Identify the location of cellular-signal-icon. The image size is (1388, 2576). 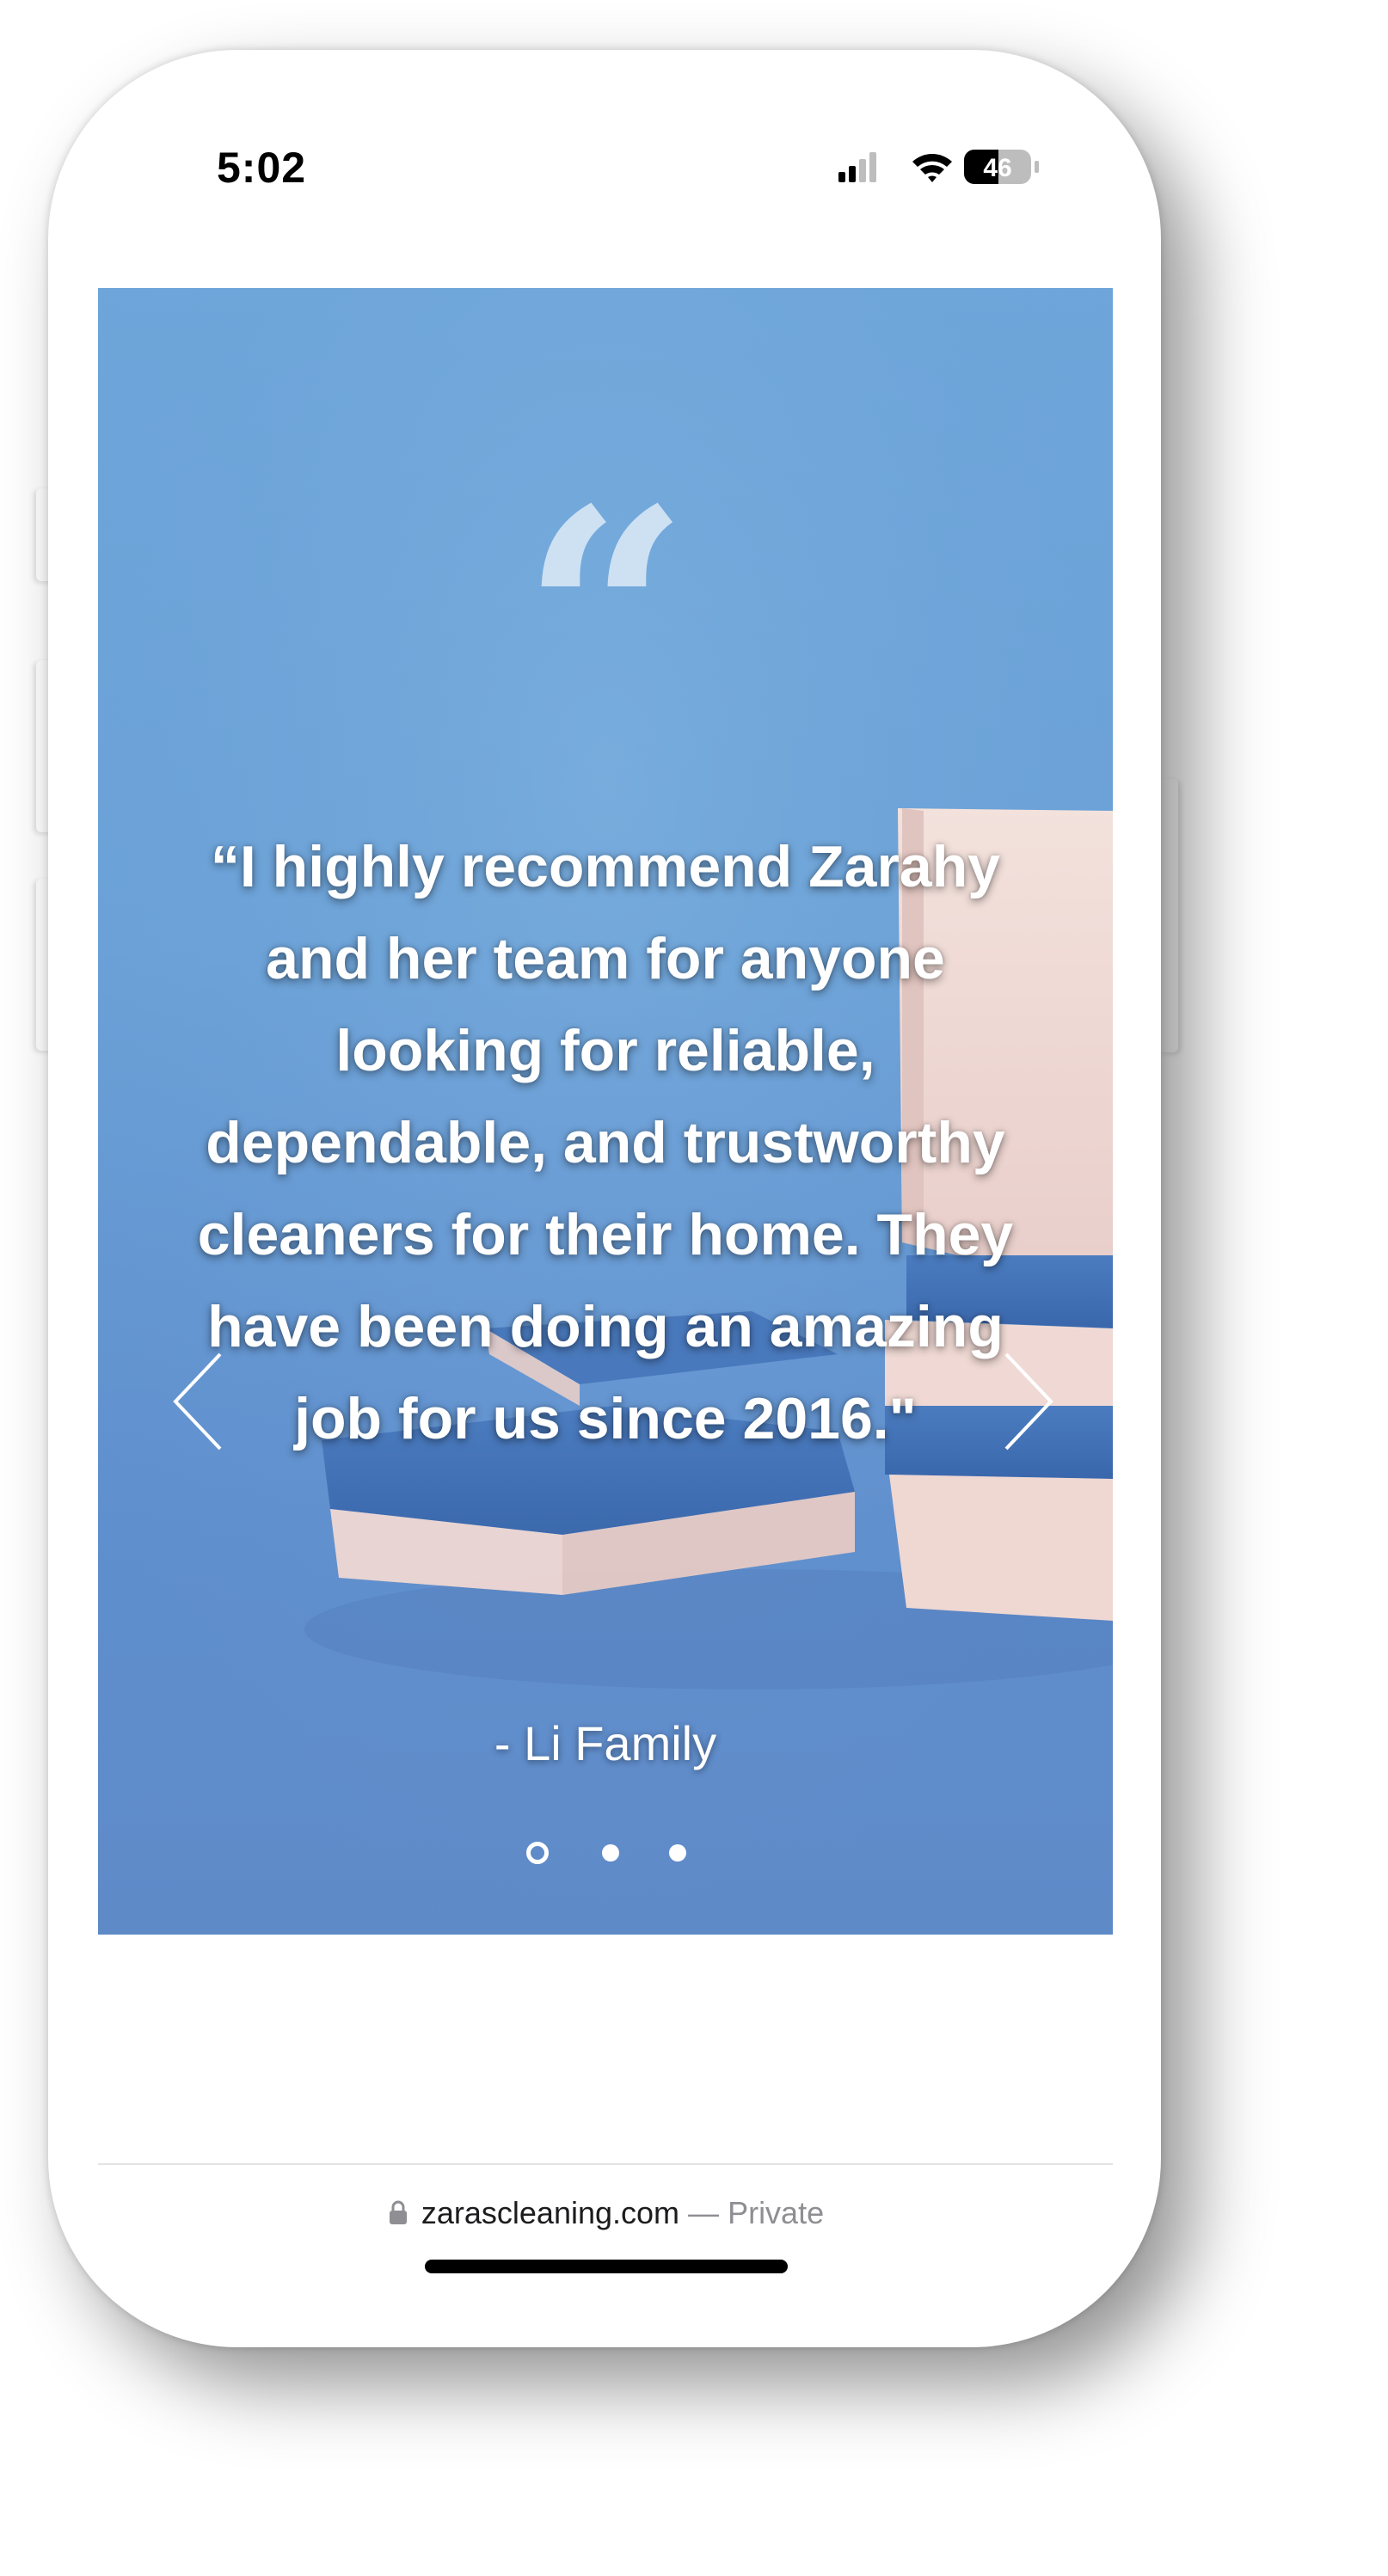
(857, 167).